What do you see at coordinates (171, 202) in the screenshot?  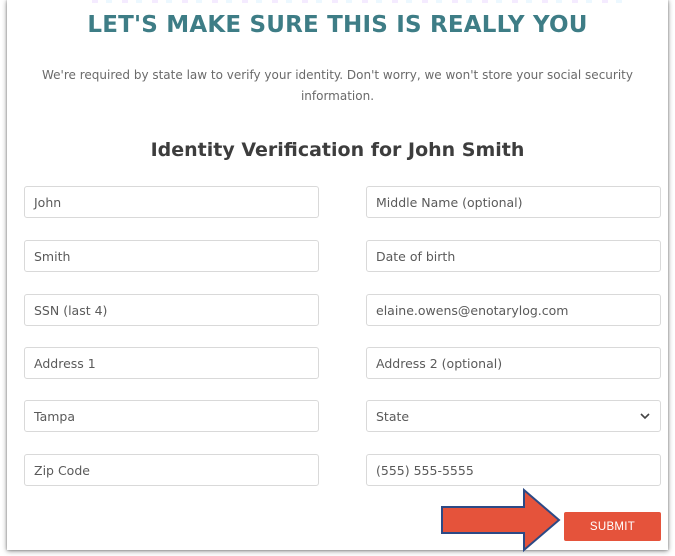 I see `first-name-input: John` at bounding box center [171, 202].